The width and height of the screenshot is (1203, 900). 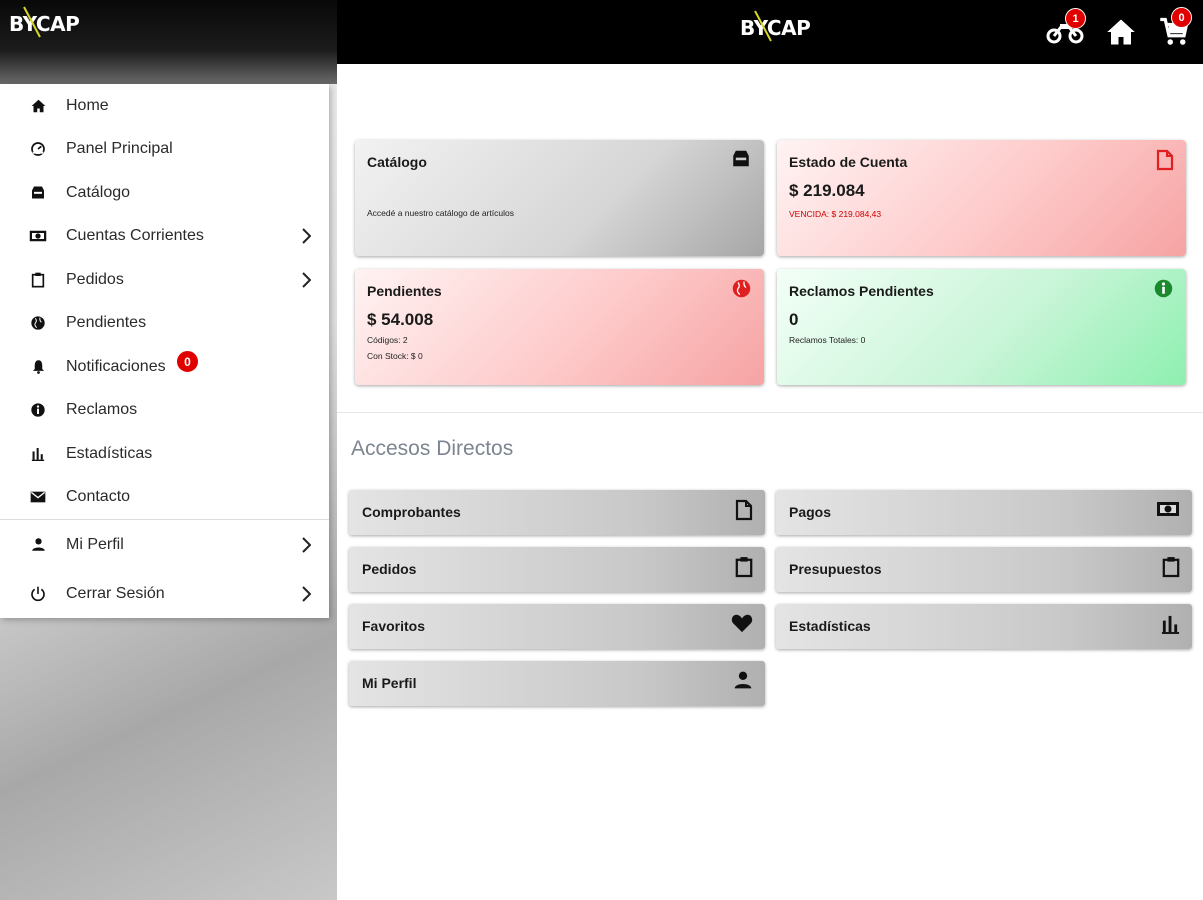 I want to click on sidebar-item-notificaciones: Notificaciones 0, so click(x=164, y=367).